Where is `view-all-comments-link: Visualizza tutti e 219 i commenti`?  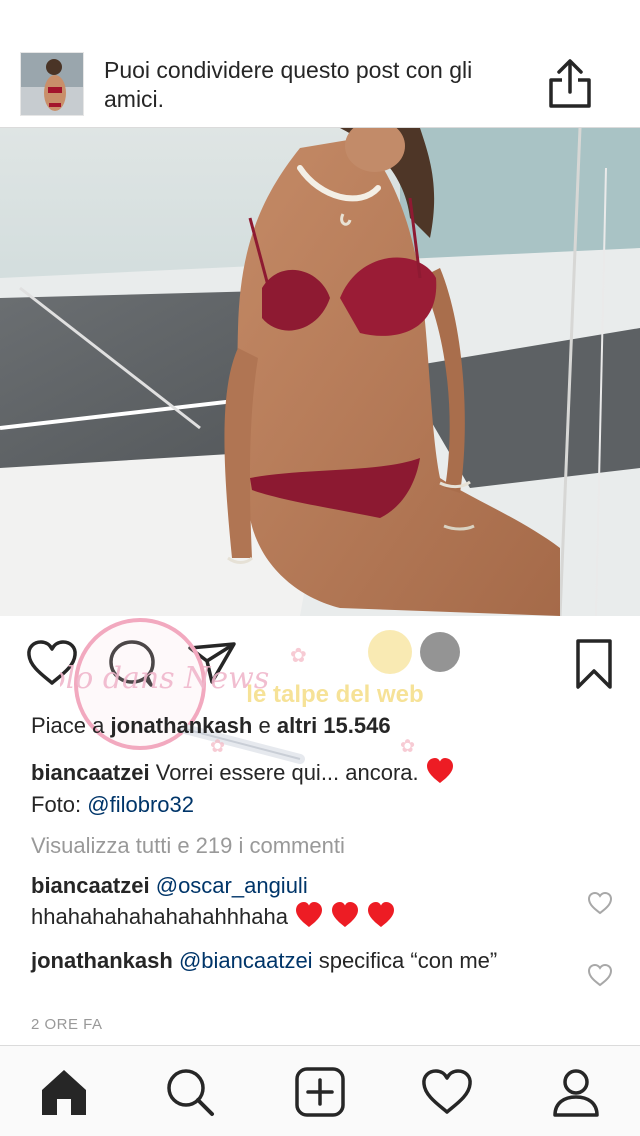
view-all-comments-link: Visualizza tutti e 219 i commenti is located at coordinates (188, 846).